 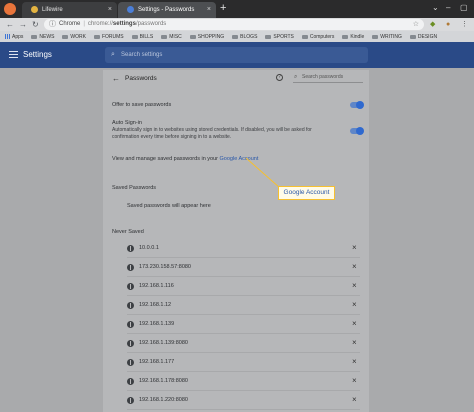 I want to click on offer-to-save-label: Offer to save passwords, so click(x=142, y=105).